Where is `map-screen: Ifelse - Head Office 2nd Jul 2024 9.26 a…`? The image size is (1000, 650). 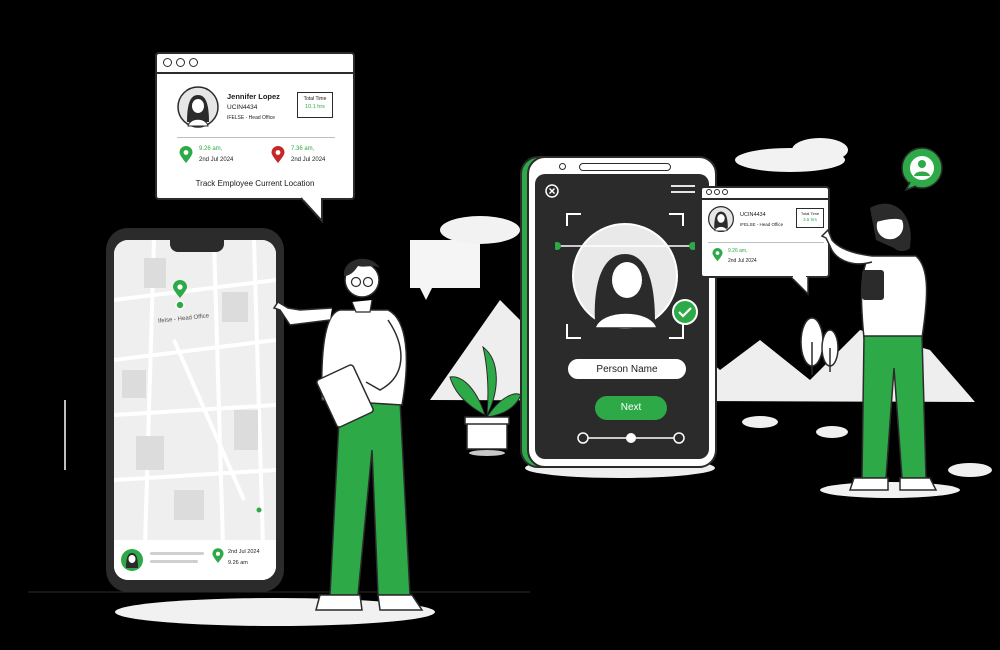
map-screen: Ifelse - Head Office 2nd Jul 2024 9.26 a… is located at coordinates (195, 410).